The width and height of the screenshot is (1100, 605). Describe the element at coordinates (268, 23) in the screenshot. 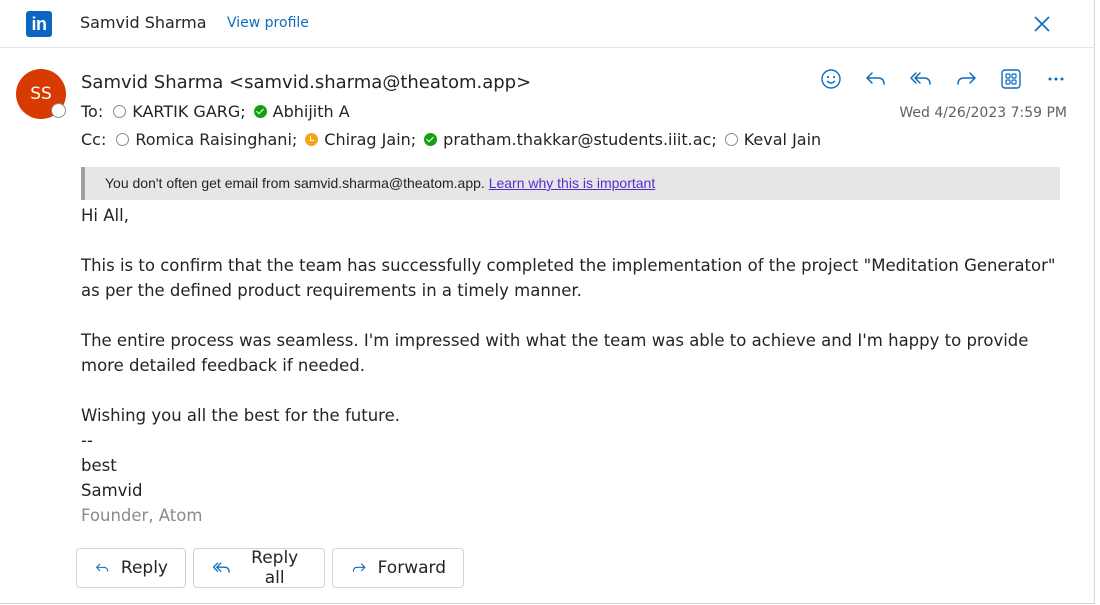

I see `view-profile-link: View profile` at that location.